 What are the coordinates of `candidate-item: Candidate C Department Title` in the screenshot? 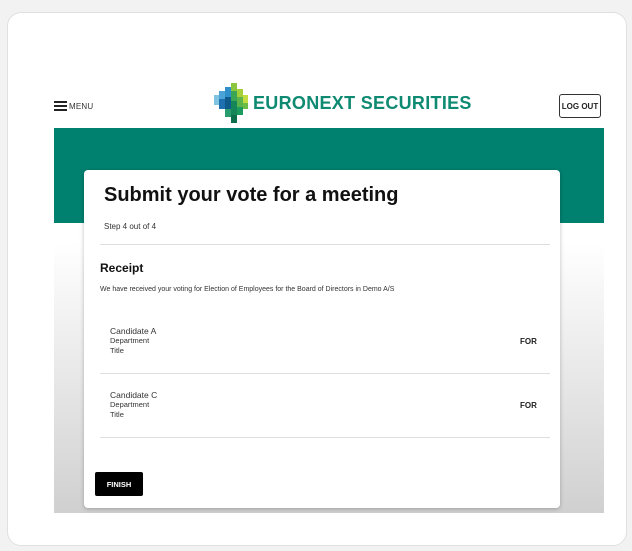 It's located at (133, 405).